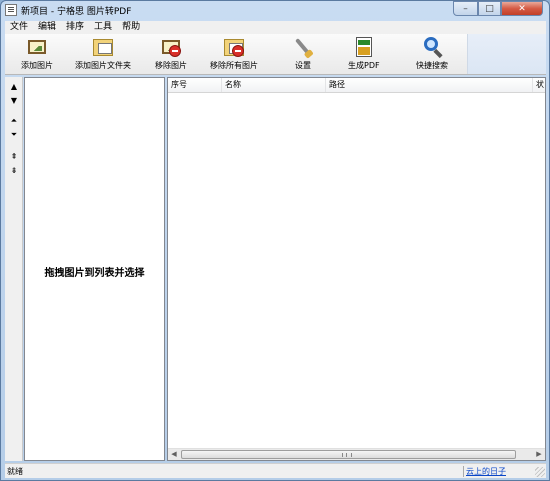 This screenshot has height=481, width=550. What do you see at coordinates (76, 12) in the screenshot?
I see `window-title: 新项目 - 宁格思 图片转PDF` at bounding box center [76, 12].